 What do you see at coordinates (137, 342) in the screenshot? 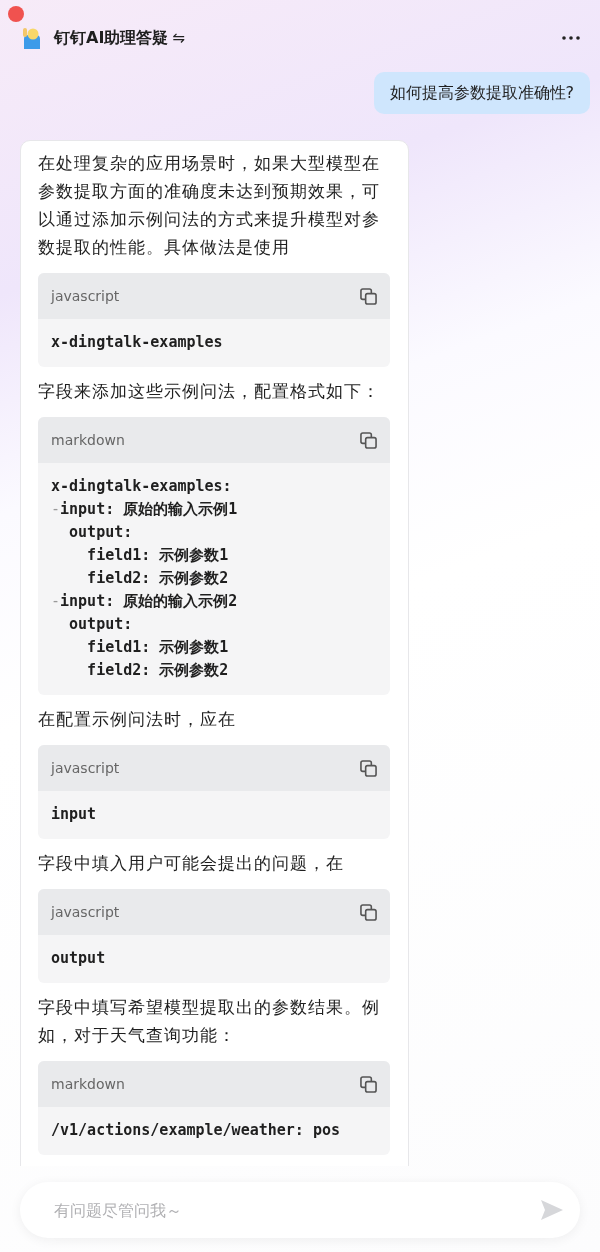
I see `code-line: x-dingtalk-examples` at bounding box center [137, 342].